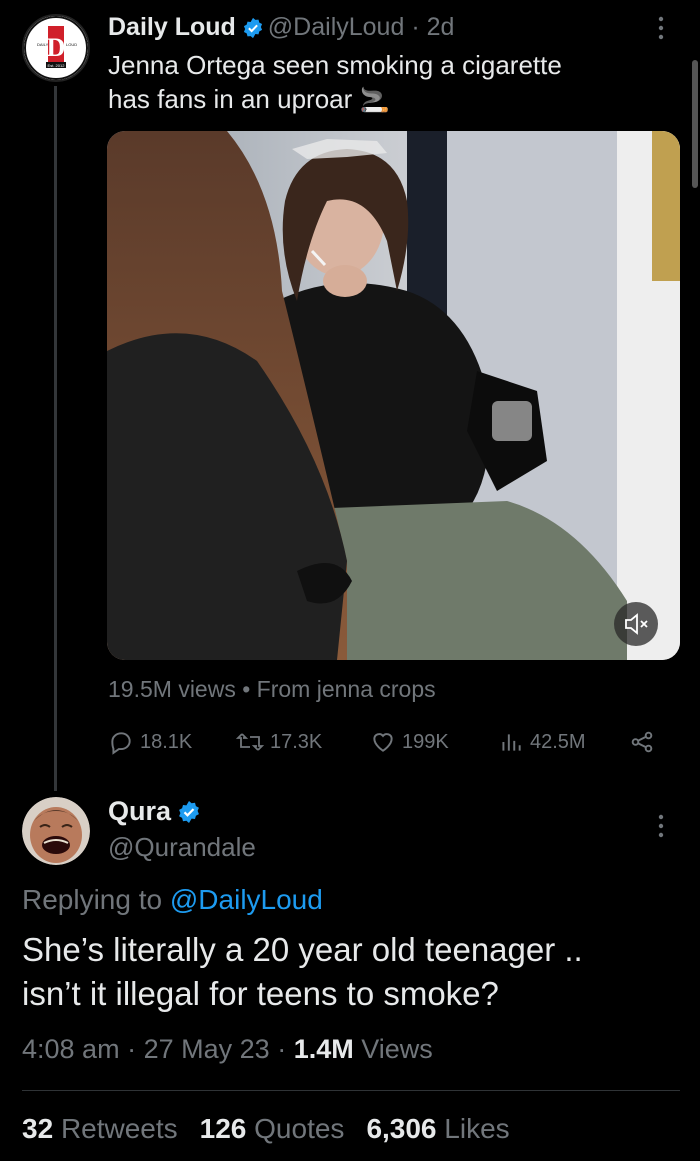  Describe the element at coordinates (558, 741) in the screenshot. I see `view-count: 42.5M` at that location.